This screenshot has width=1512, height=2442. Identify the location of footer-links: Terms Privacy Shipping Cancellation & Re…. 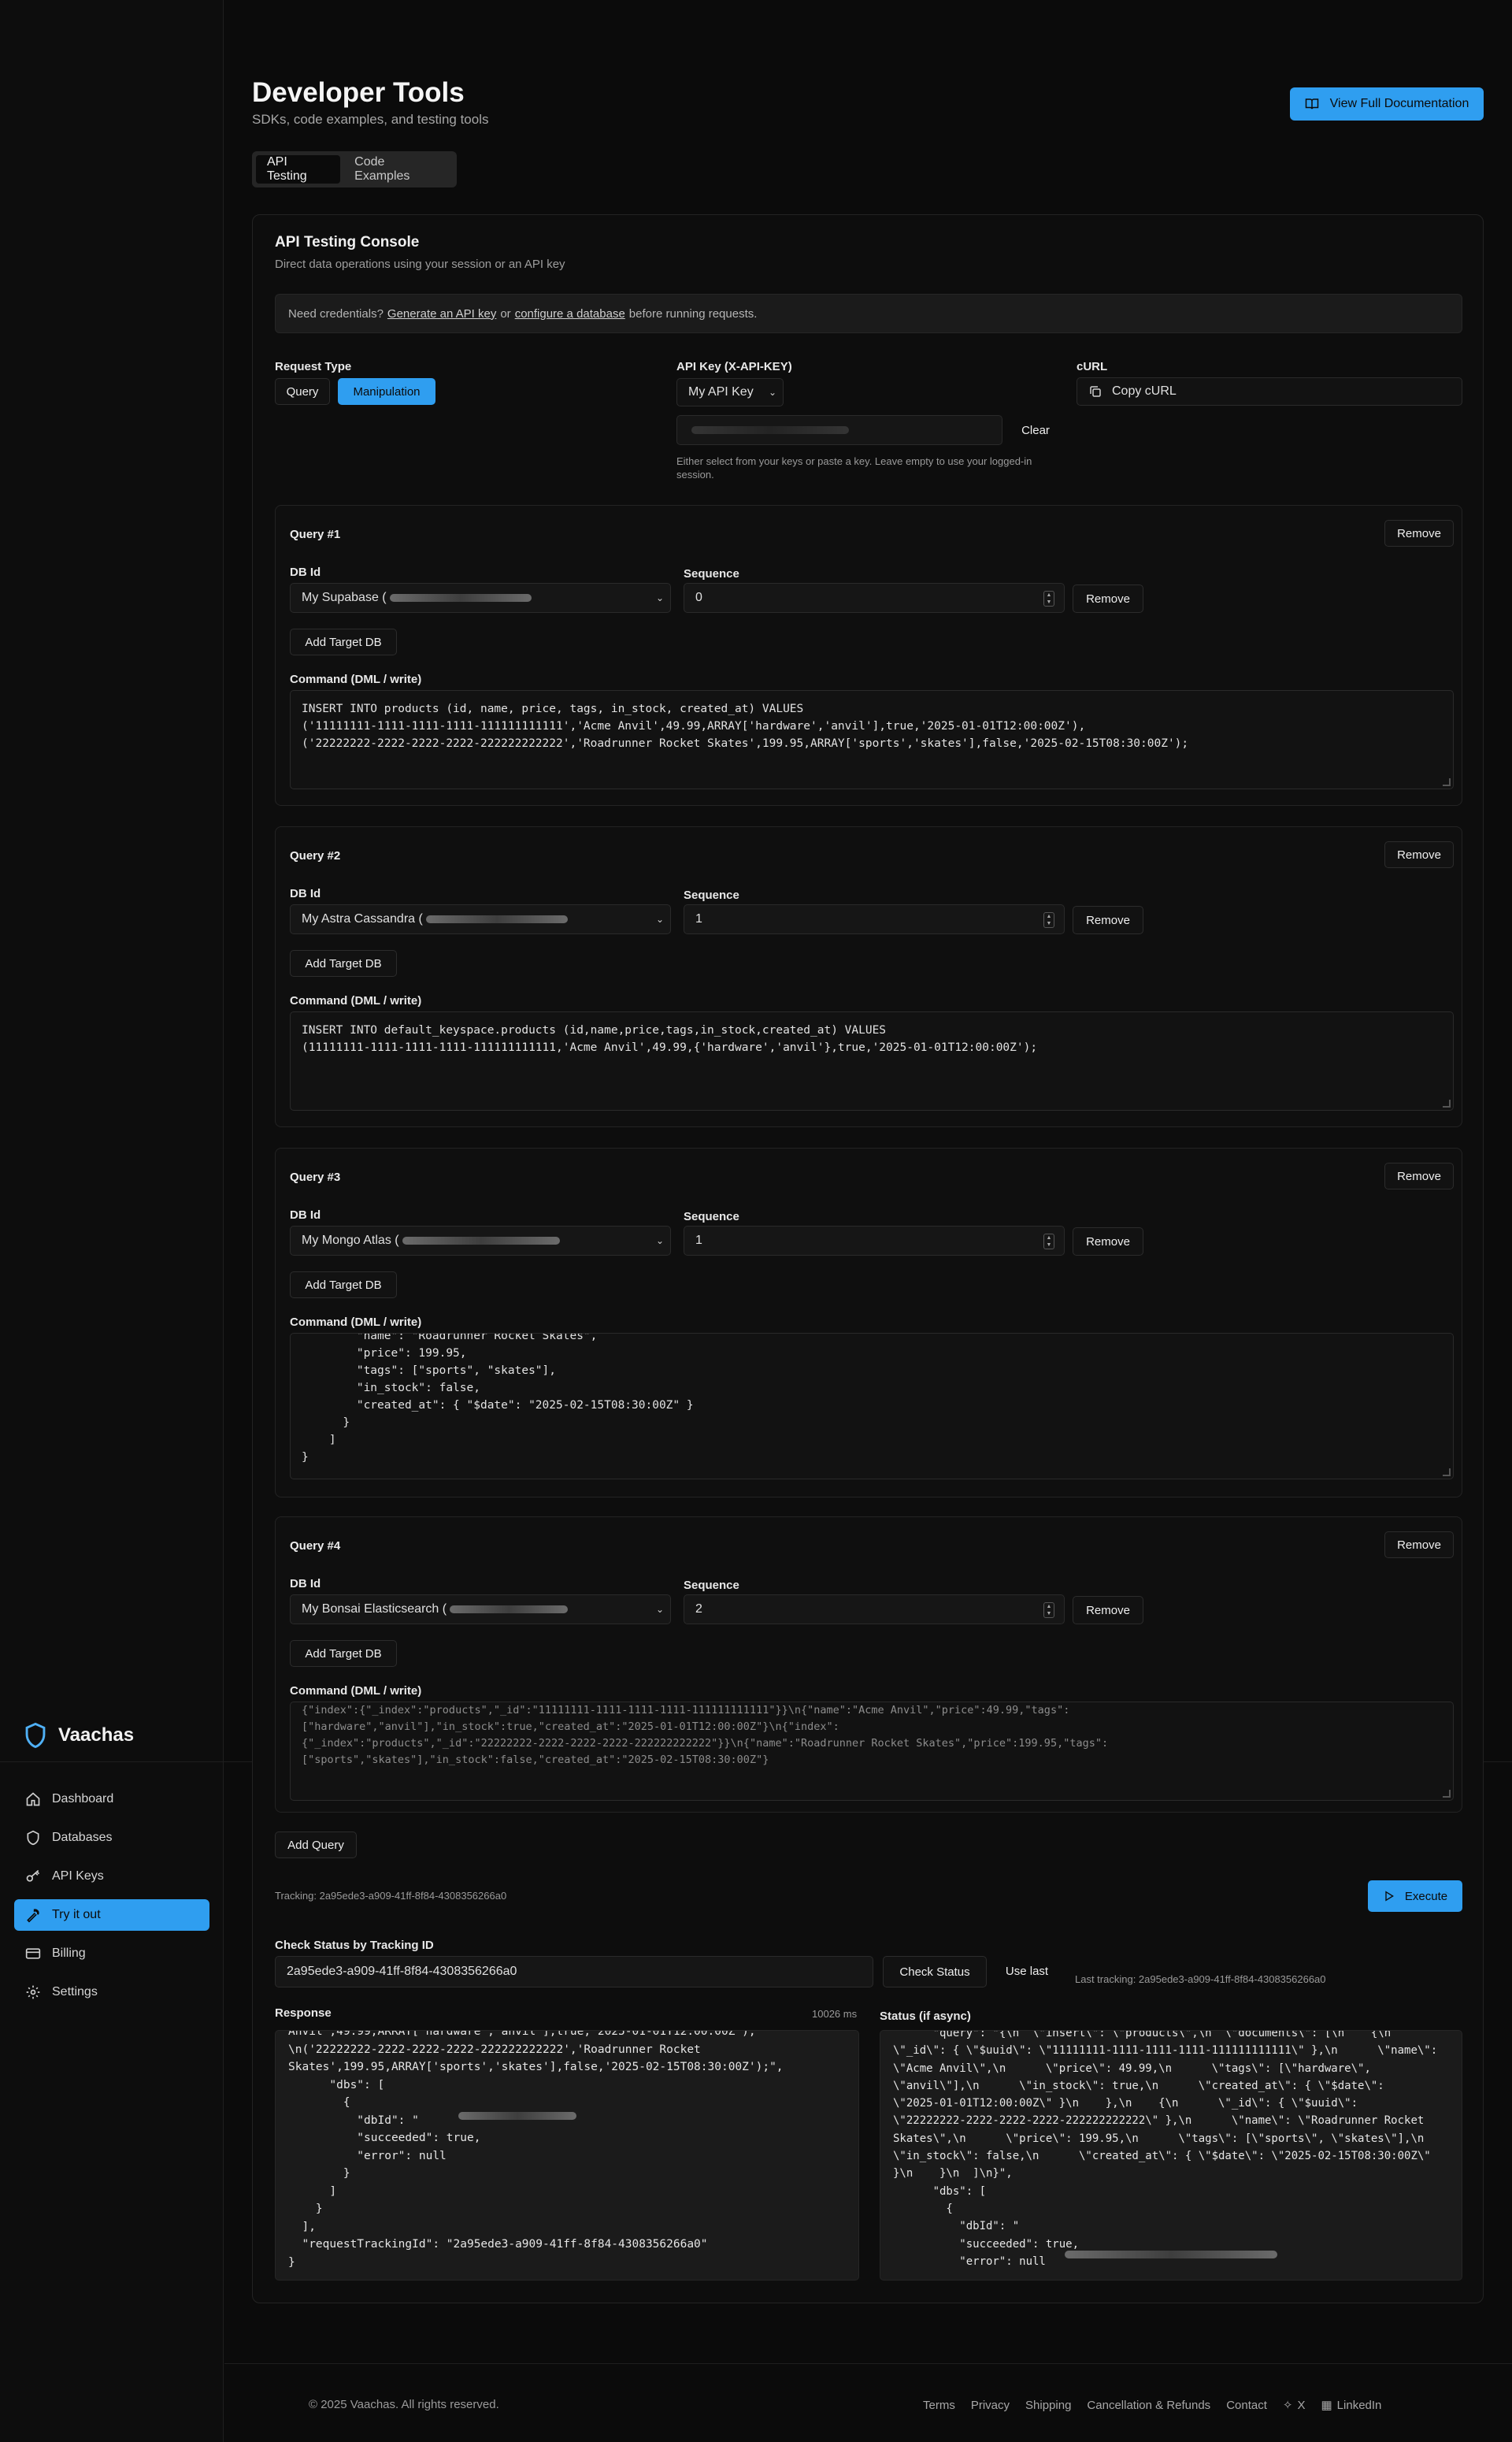
(1152, 2405).